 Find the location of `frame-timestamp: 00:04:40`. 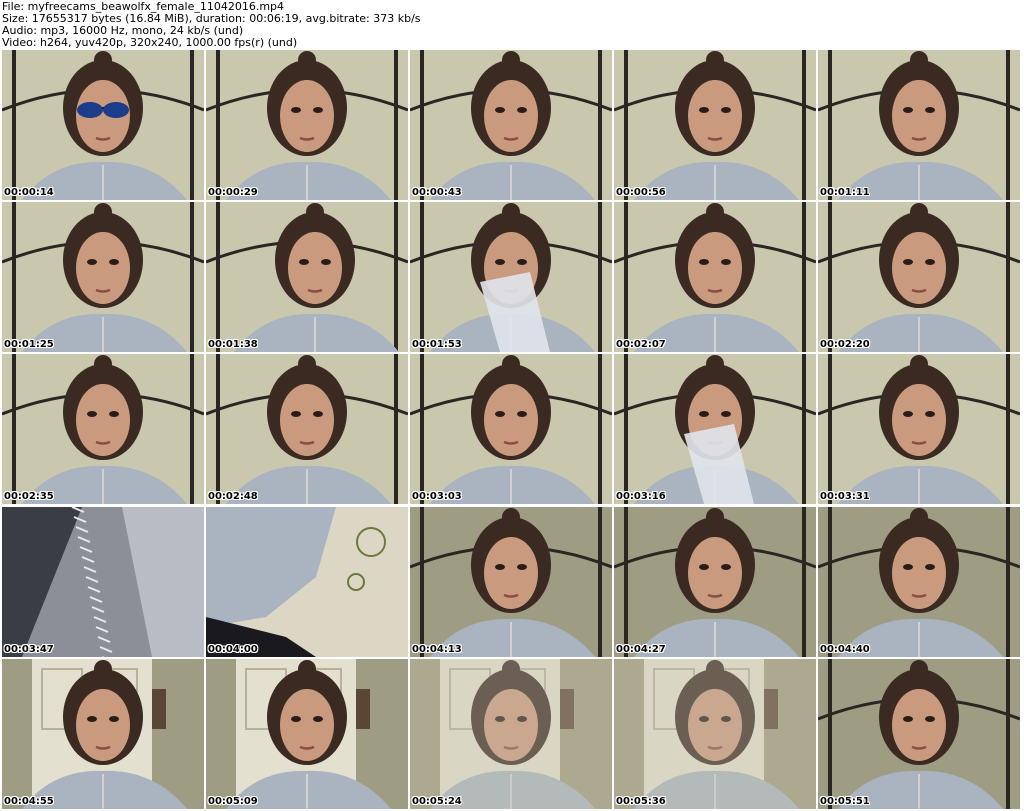

frame-timestamp: 00:04:40 is located at coordinates (845, 649).